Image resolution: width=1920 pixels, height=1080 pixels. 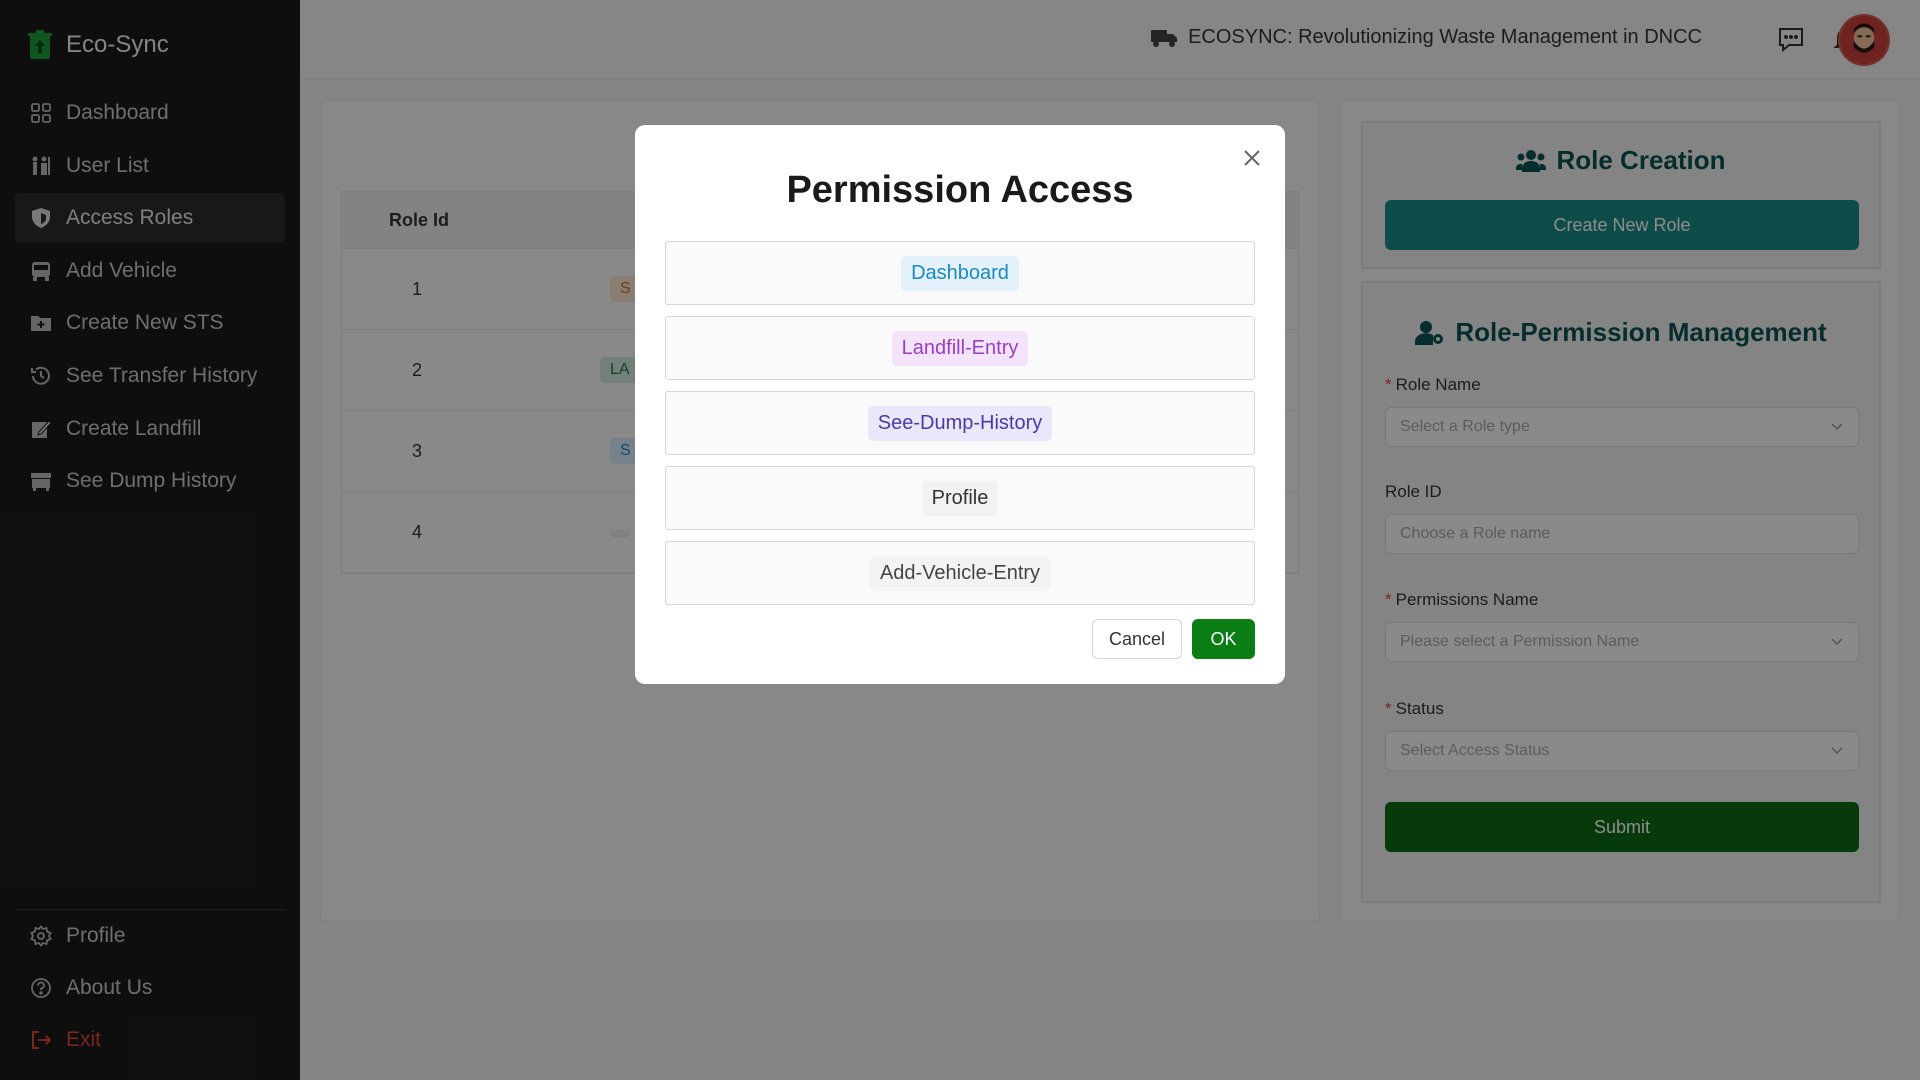 I want to click on permission-item: Landfill-Entry, so click(x=960, y=348).